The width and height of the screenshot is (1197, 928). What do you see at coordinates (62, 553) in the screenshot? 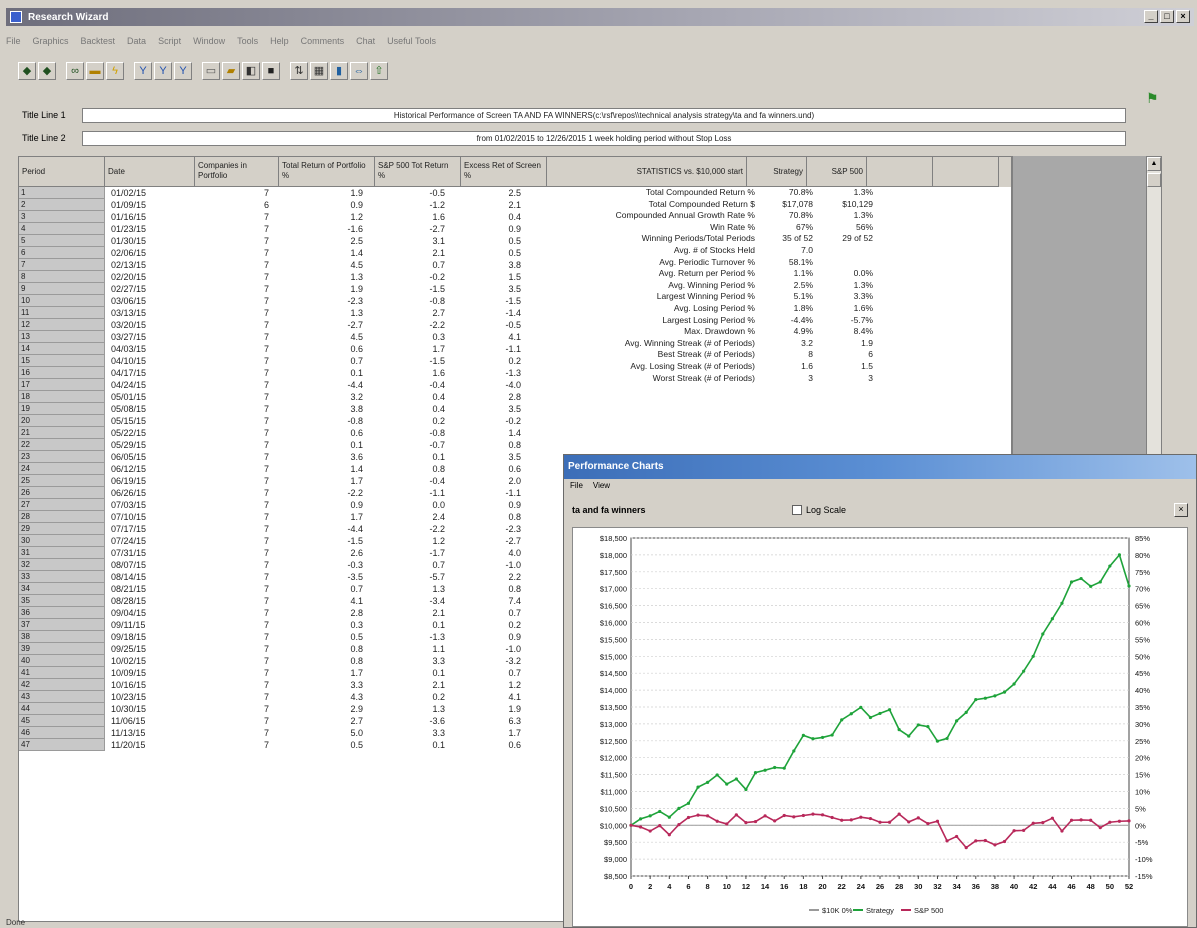
I see `period-cell: 31` at bounding box center [62, 553].